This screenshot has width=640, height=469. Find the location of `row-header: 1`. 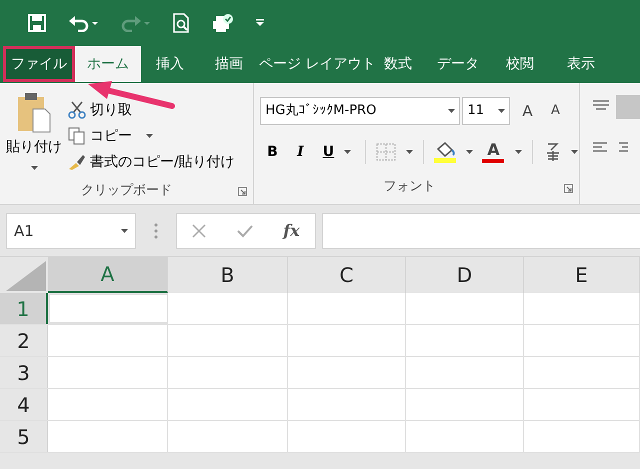

row-header: 1 is located at coordinates (24, 308).